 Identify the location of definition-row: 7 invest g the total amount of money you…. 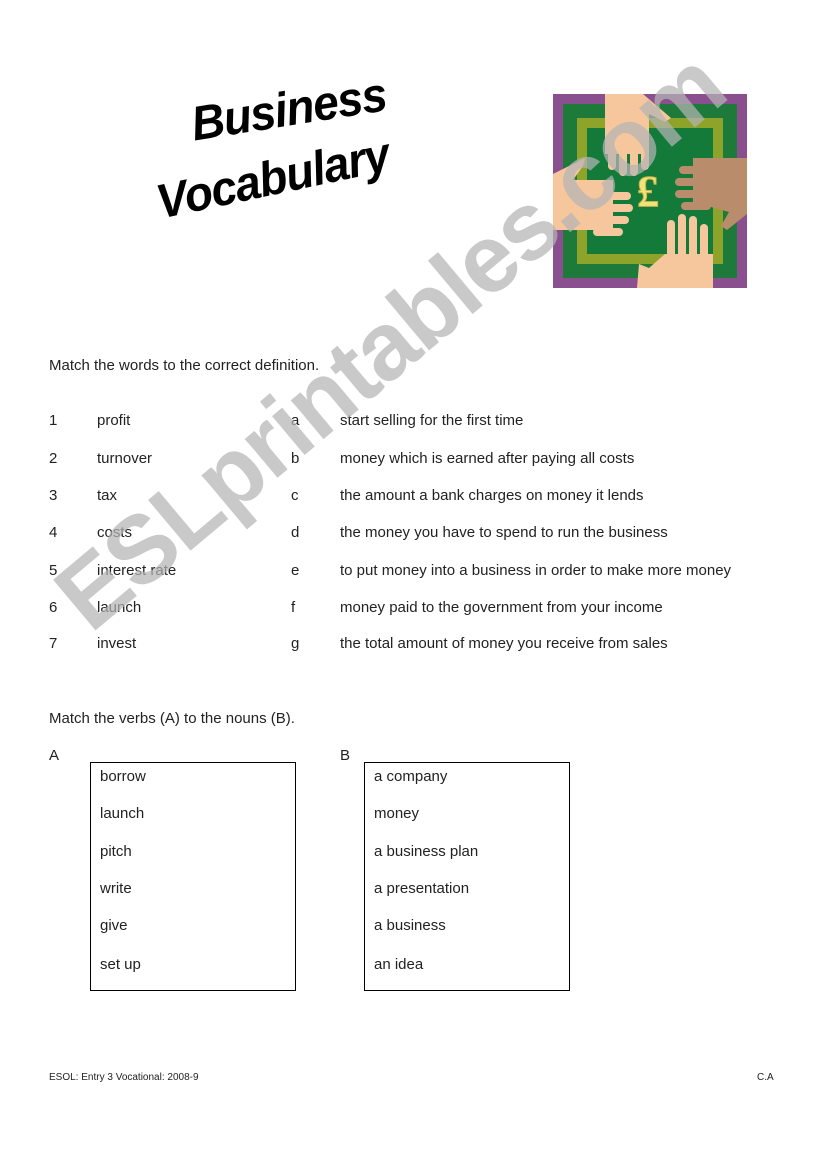
(410, 645).